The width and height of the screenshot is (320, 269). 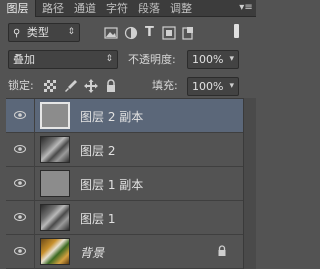 I want to click on blend-mode-value: 叠加, so click(x=24, y=59).